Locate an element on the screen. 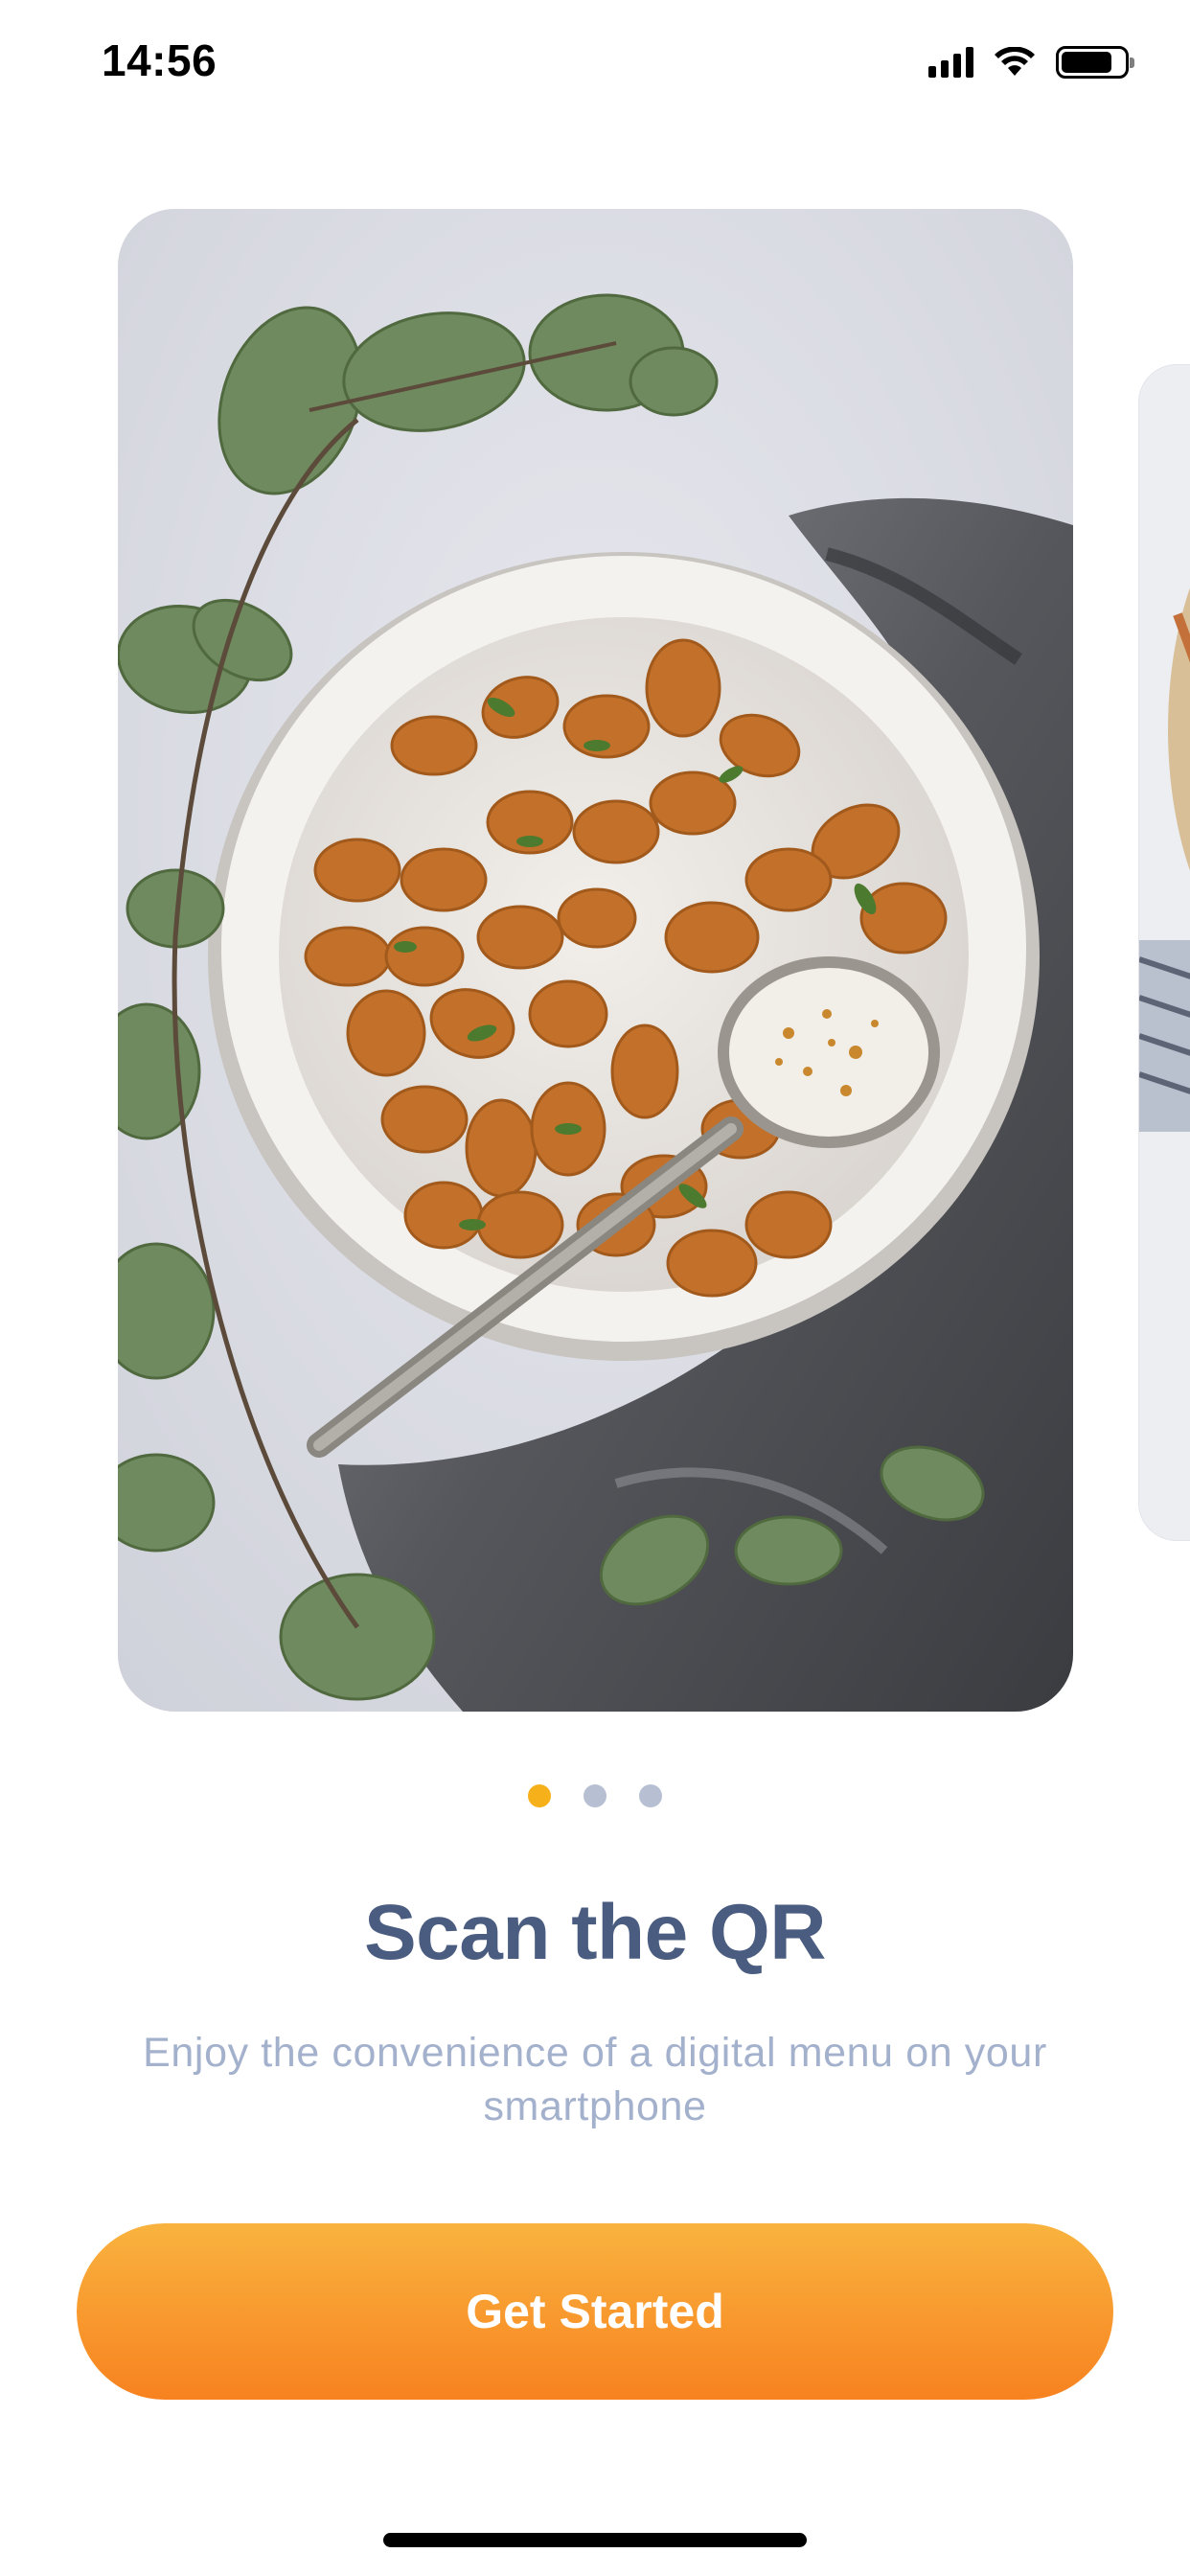 This screenshot has width=1190, height=2576. onboarding-title: Scan the QR is located at coordinates (595, 1932).